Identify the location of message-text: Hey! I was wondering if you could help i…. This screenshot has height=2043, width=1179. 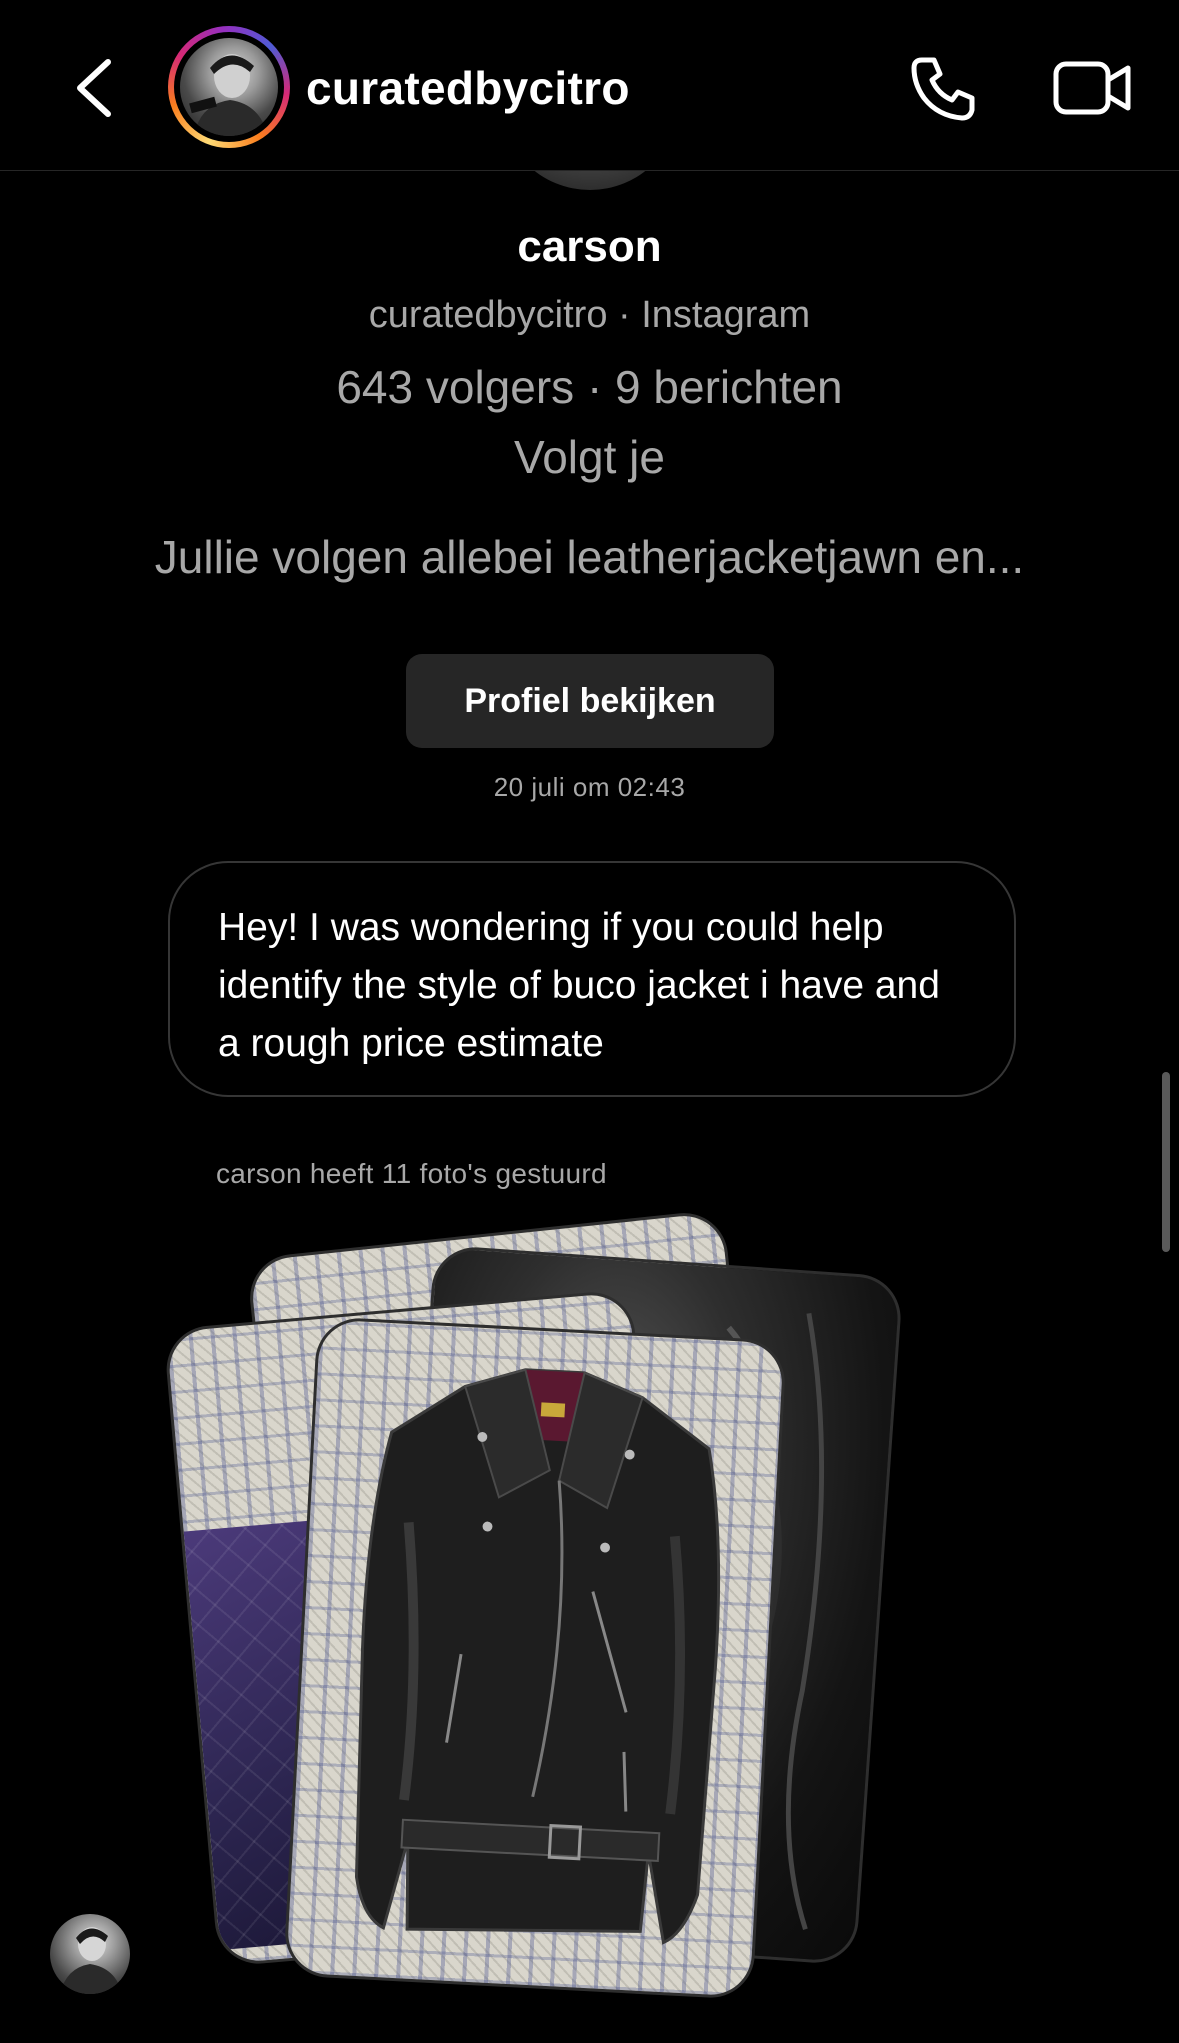
(579, 985).